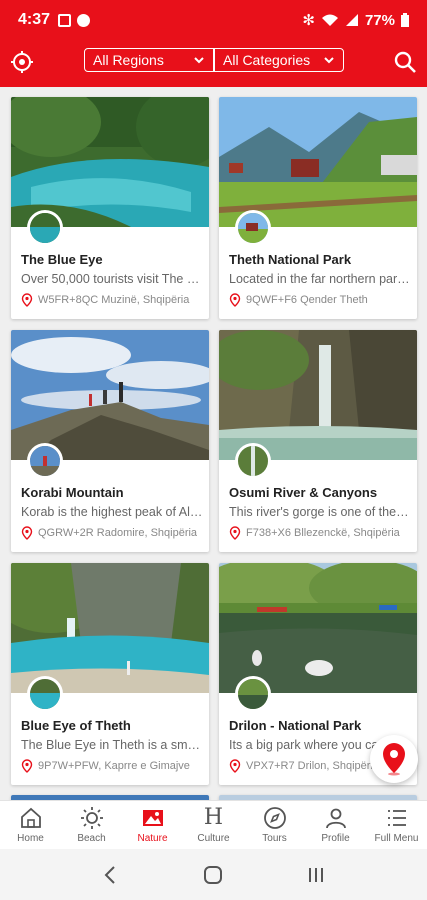  I want to click on nav-tours-label: Tours, so click(274, 838).